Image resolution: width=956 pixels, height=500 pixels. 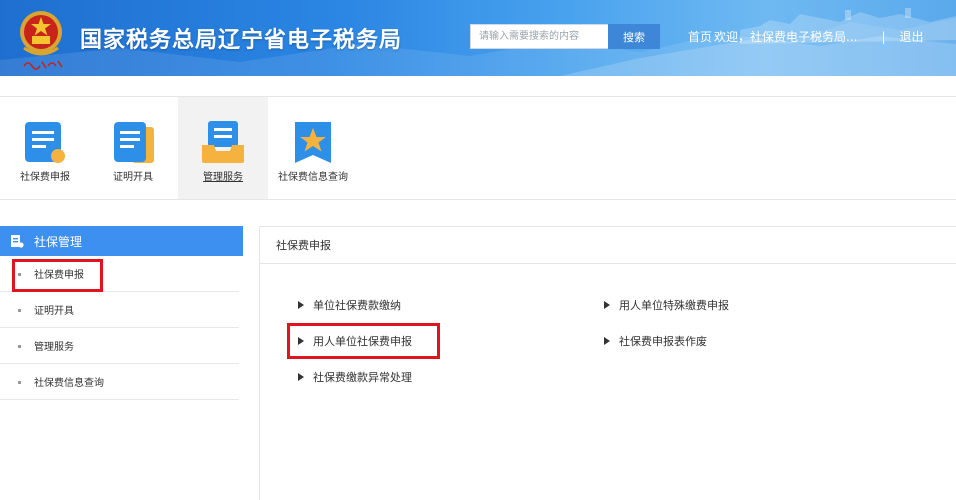 I want to click on sidebar-item-label: 社保费申报, so click(x=59, y=275).